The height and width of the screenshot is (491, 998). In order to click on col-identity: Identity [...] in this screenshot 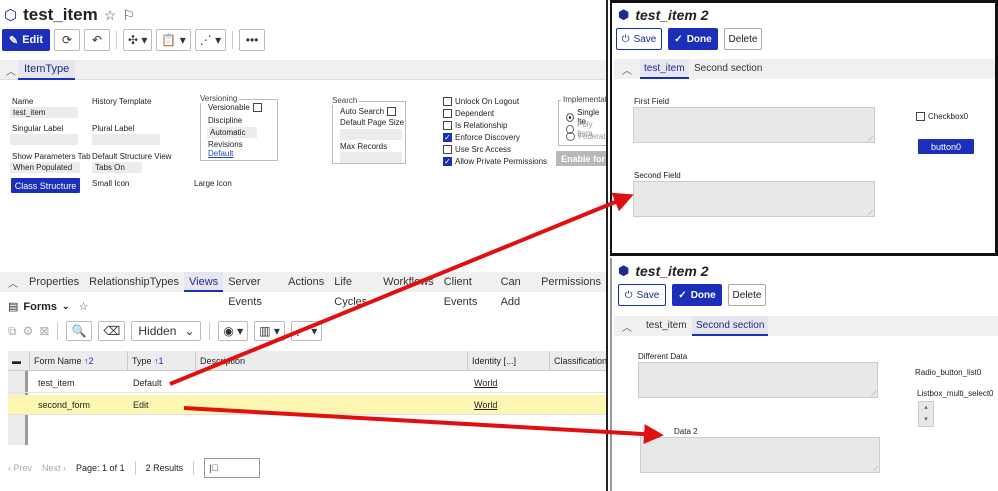, I will do `click(509, 361)`.